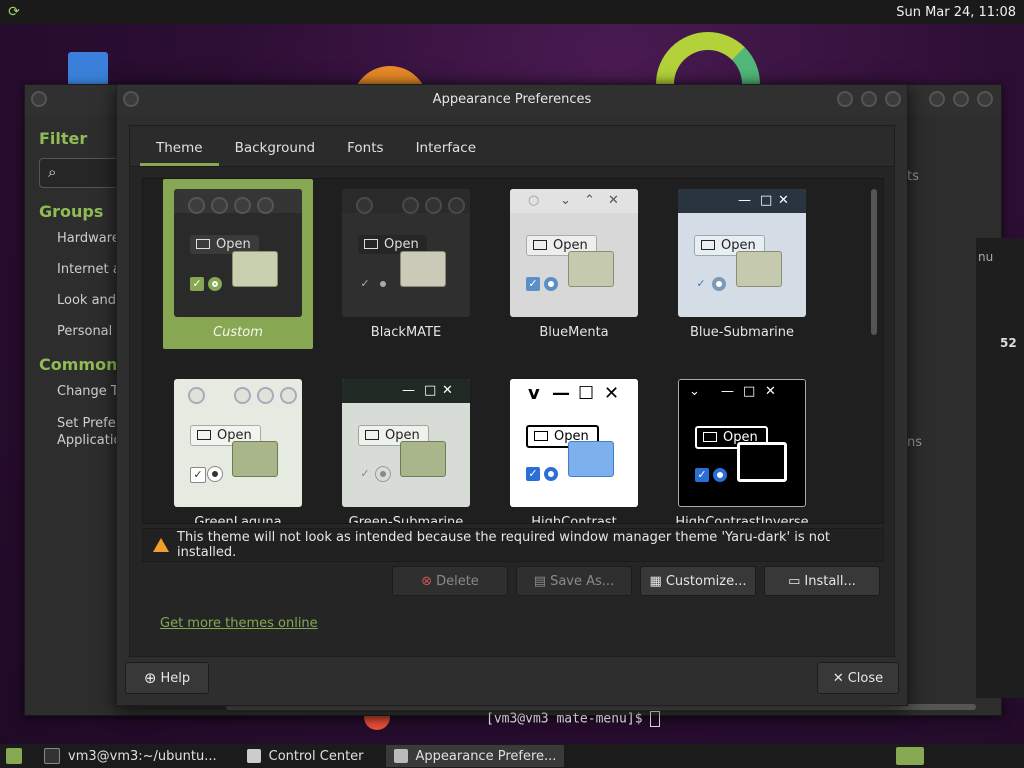 This screenshot has width=1024, height=768. What do you see at coordinates (910, 756) in the screenshot?
I see `workspace-switcher` at bounding box center [910, 756].